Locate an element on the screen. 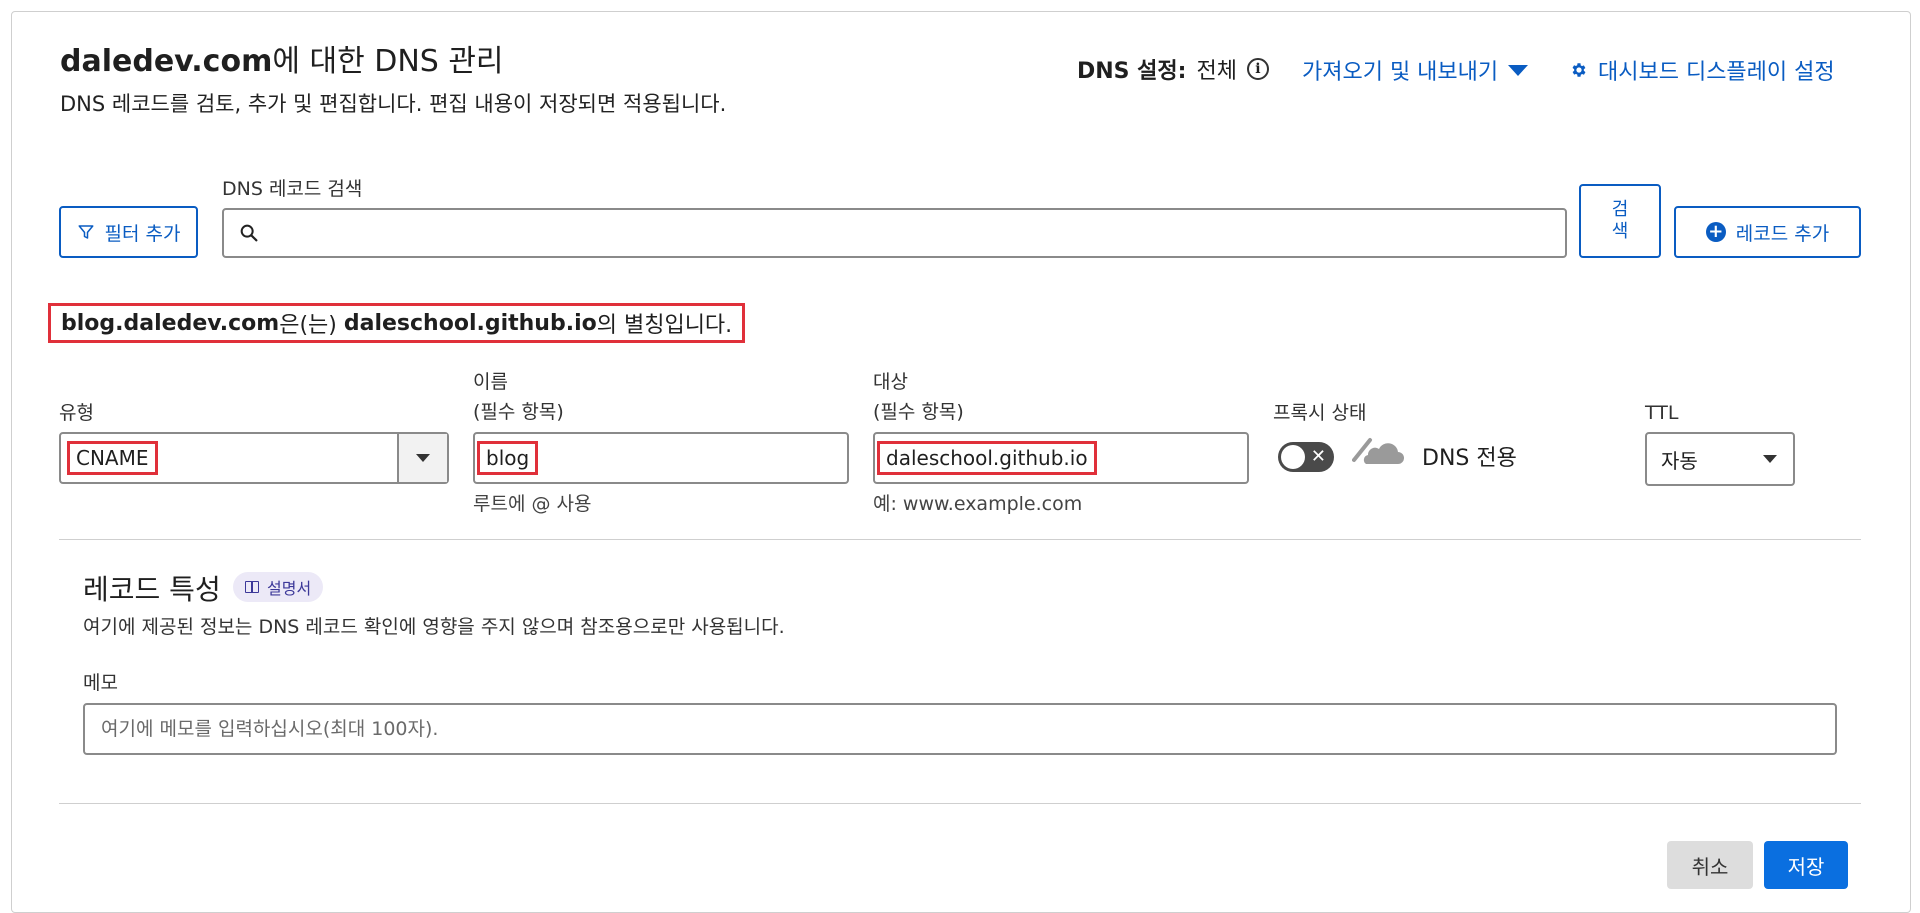 Image resolution: width=1920 pixels, height=913 pixels. gear-icon is located at coordinates (1579, 70).